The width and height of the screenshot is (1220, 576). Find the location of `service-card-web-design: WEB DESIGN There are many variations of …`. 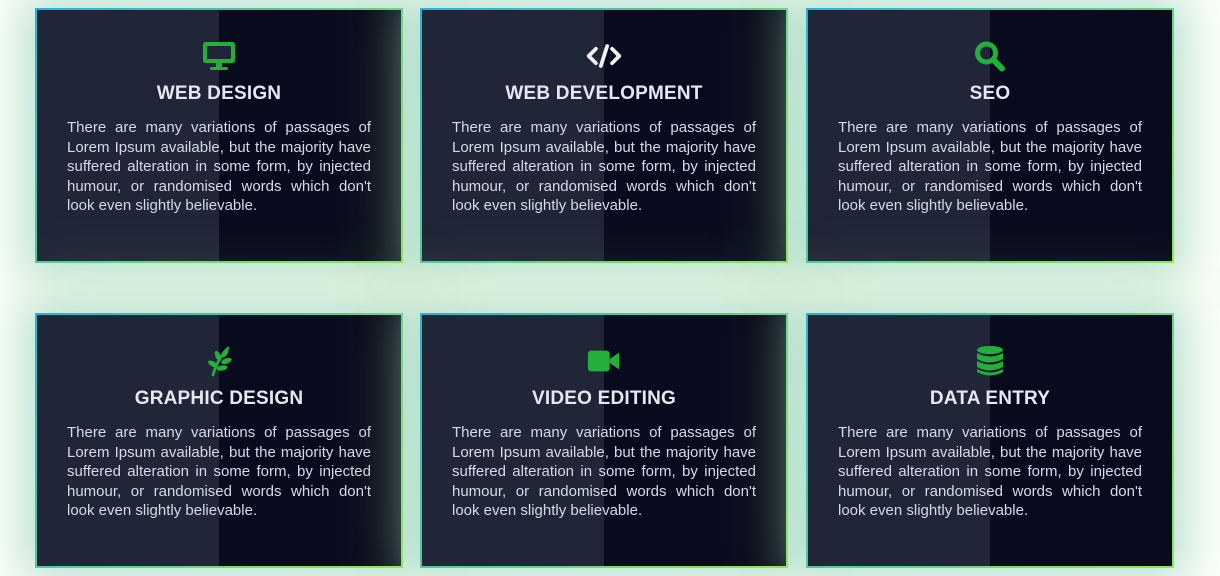

service-card-web-design: WEB DESIGN There are many variations of … is located at coordinates (219, 135).